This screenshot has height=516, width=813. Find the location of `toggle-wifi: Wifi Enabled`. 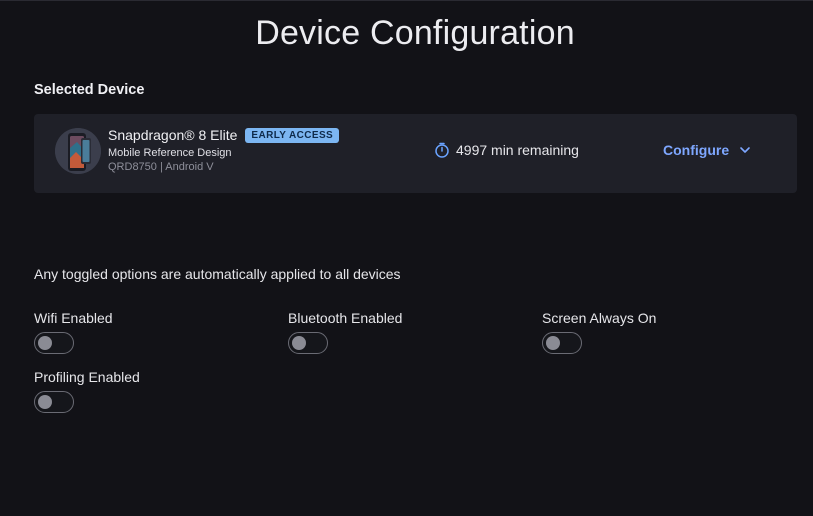

toggle-wifi: Wifi Enabled is located at coordinates (73, 332).